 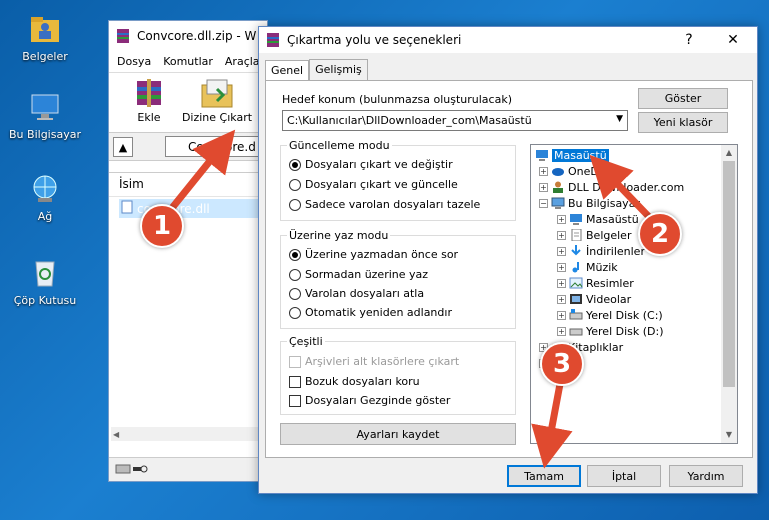 What do you see at coordinates (610, 315) in the screenshot?
I see `tree-item-disk-c: + Yerel Disk (C:)` at bounding box center [610, 315].